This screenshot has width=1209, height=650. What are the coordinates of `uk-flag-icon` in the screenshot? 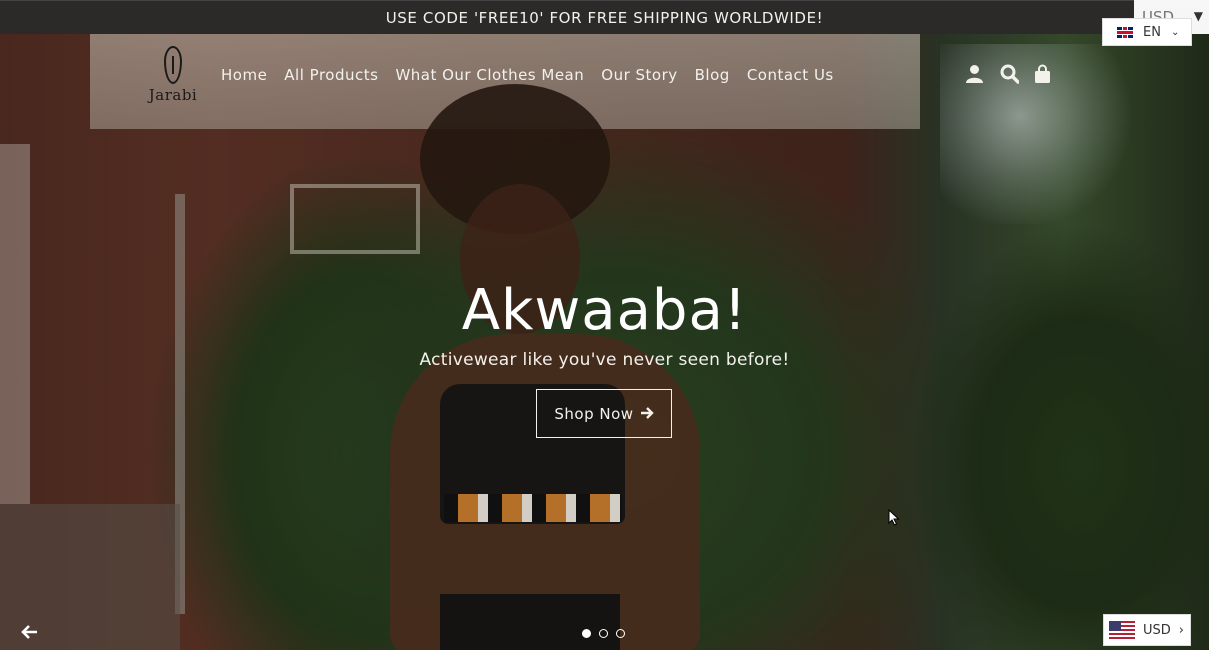 It's located at (1125, 32).